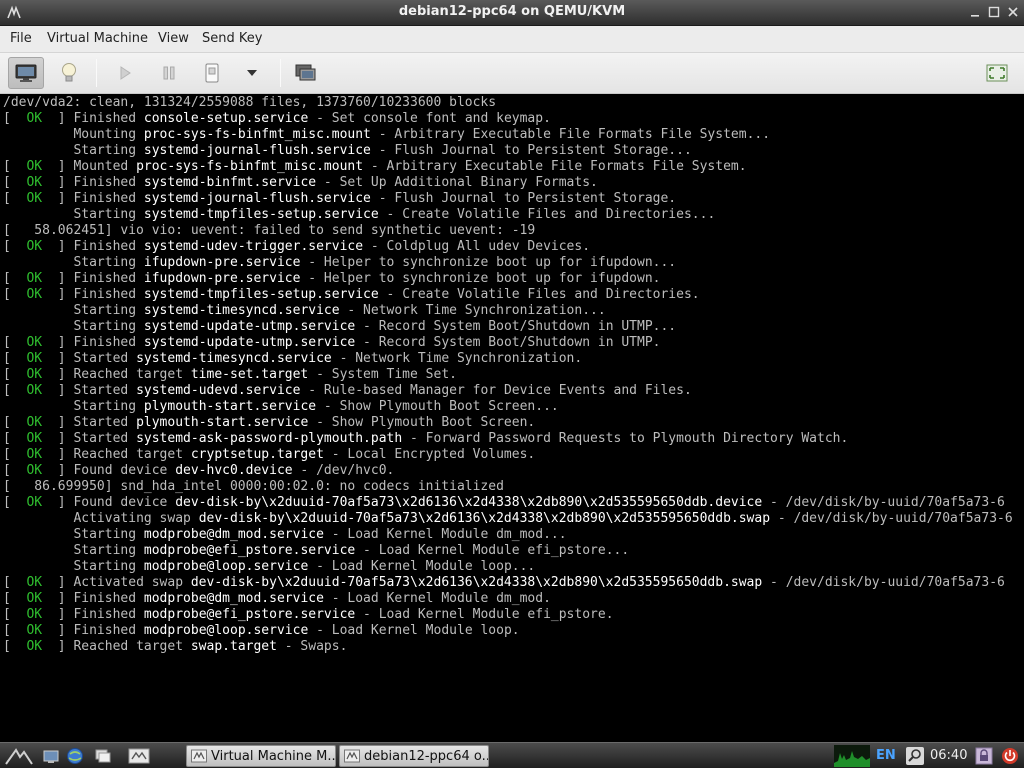 The image size is (1024, 768). I want to click on fullscreen-button, so click(997, 73).